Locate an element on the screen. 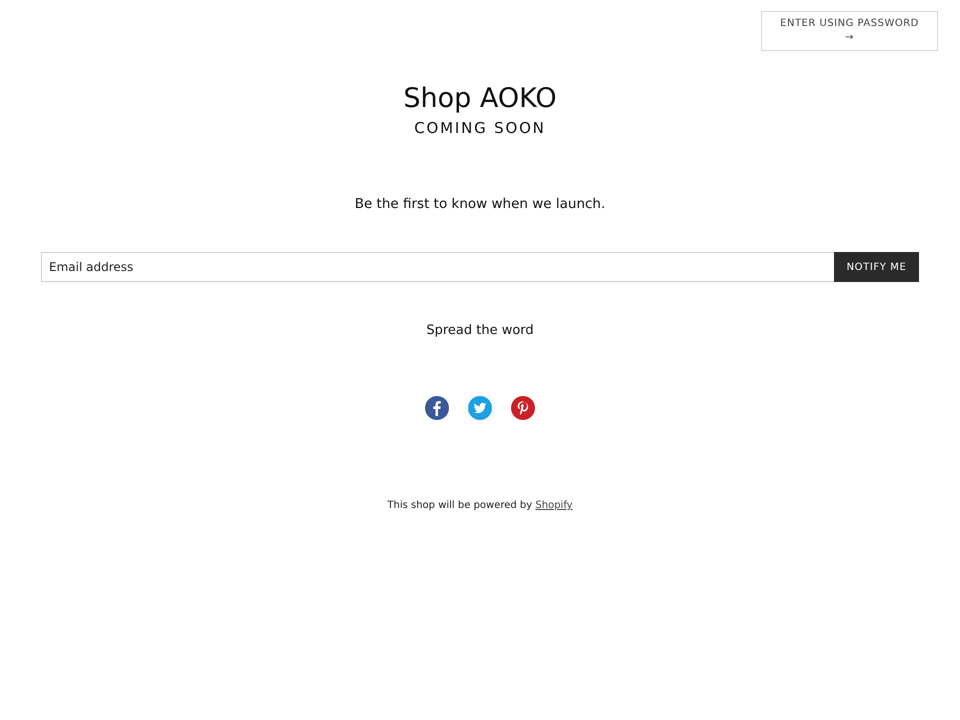 The height and width of the screenshot is (720, 960). coming-soon-heading: COMING SOON is located at coordinates (480, 128).